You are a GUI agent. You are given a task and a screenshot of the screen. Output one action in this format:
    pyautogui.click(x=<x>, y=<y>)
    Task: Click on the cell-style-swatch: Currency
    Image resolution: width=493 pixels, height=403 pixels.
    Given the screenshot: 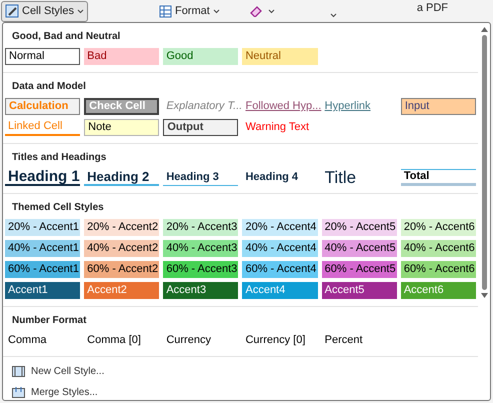 What is the action you would take?
    pyautogui.click(x=200, y=340)
    